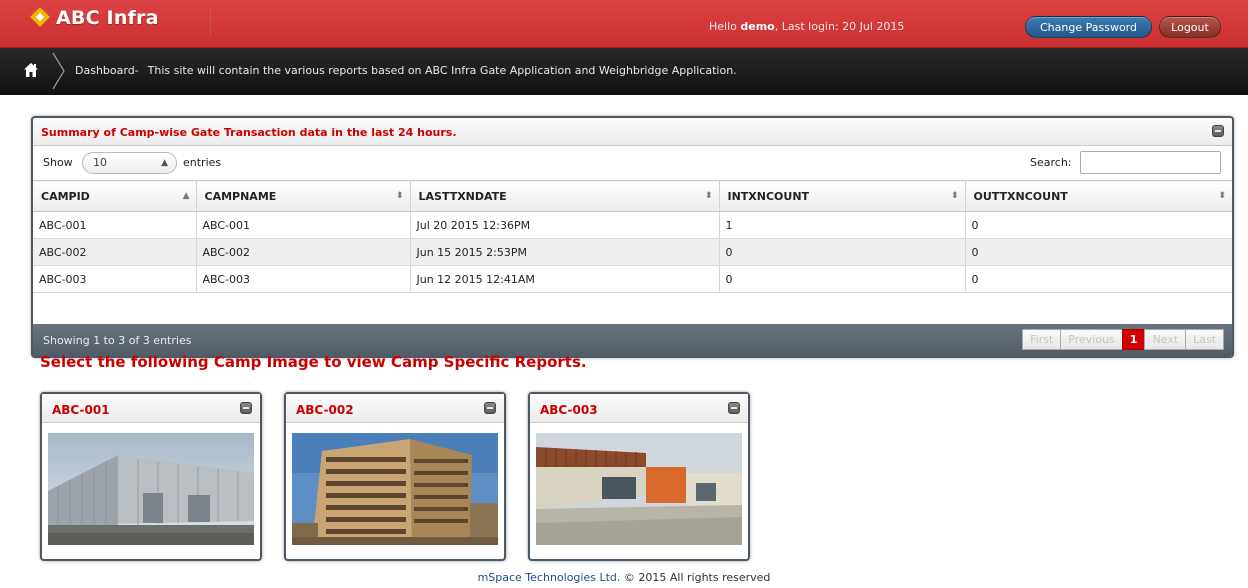  I want to click on table-row: ABC-002 ABC-002 Jun 15 2015 2:53PM 0 0, so click(632, 252).